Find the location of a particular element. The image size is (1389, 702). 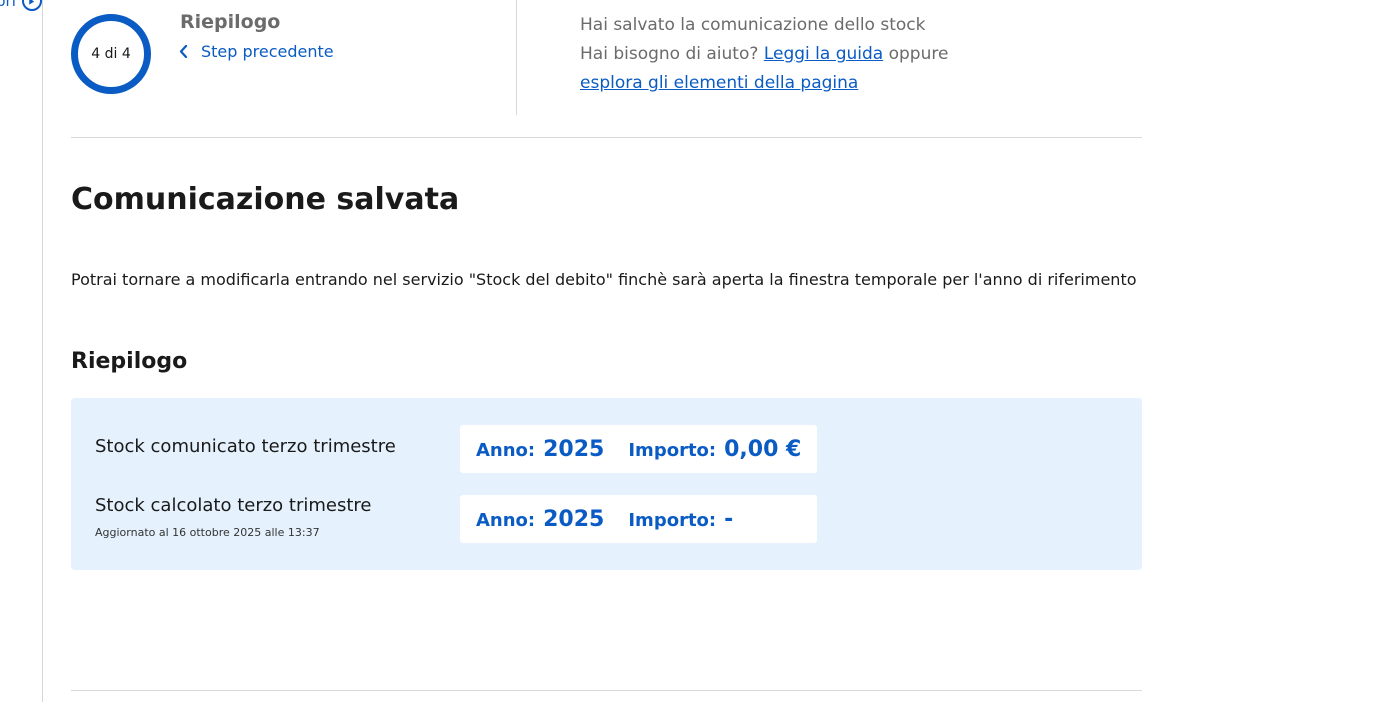

amount-value: 0,00 € is located at coordinates (763, 449).